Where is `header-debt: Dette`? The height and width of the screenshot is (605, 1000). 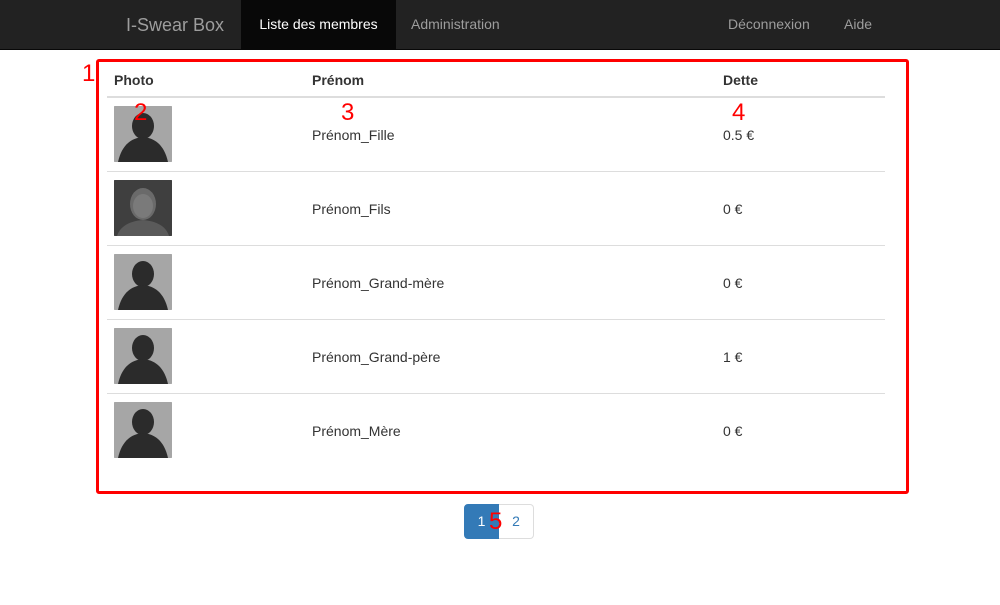
header-debt: Dette is located at coordinates (741, 80).